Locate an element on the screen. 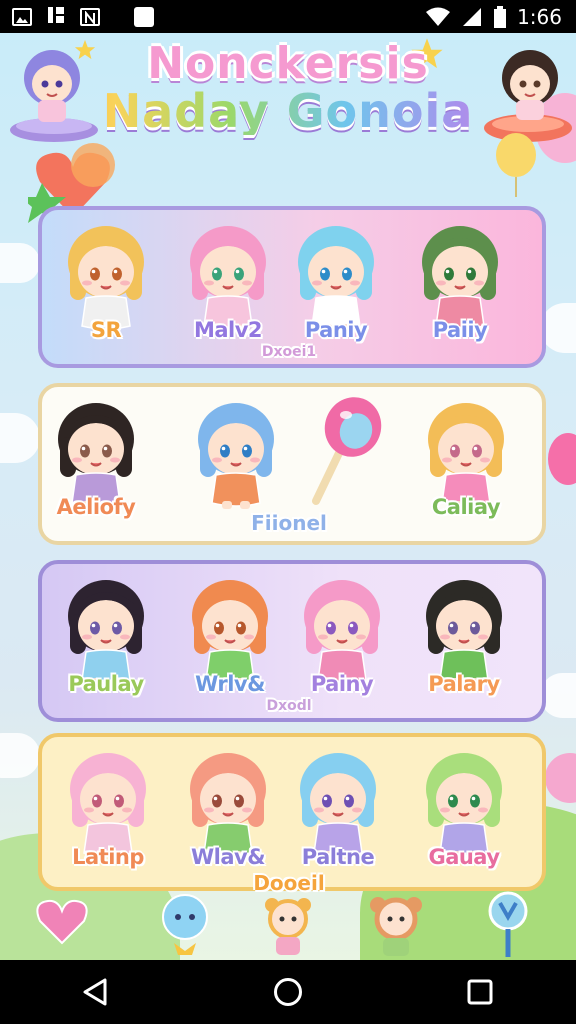 The width and height of the screenshot is (576, 1024). character-name-label: Painy is located at coordinates (342, 684).